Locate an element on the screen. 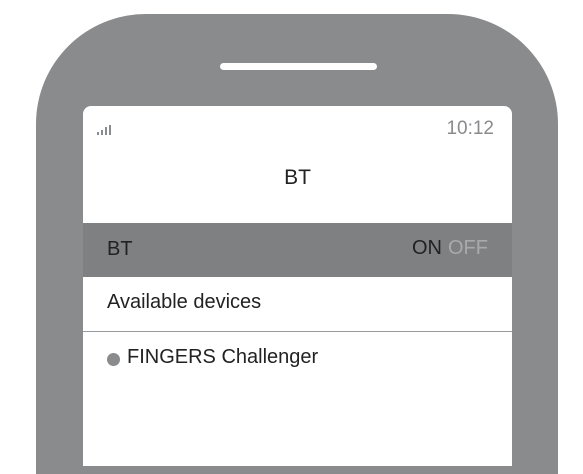 The image size is (583, 474). device-name: FINGERS Challenger is located at coordinates (223, 357).